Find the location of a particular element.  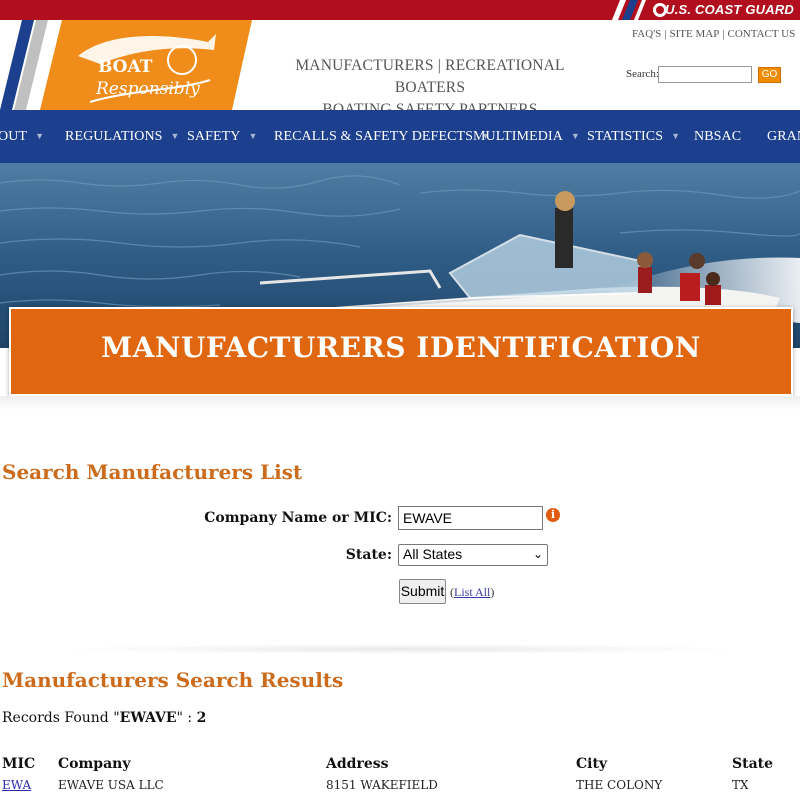

logo-text-boat: BOAT is located at coordinates (125, 67).